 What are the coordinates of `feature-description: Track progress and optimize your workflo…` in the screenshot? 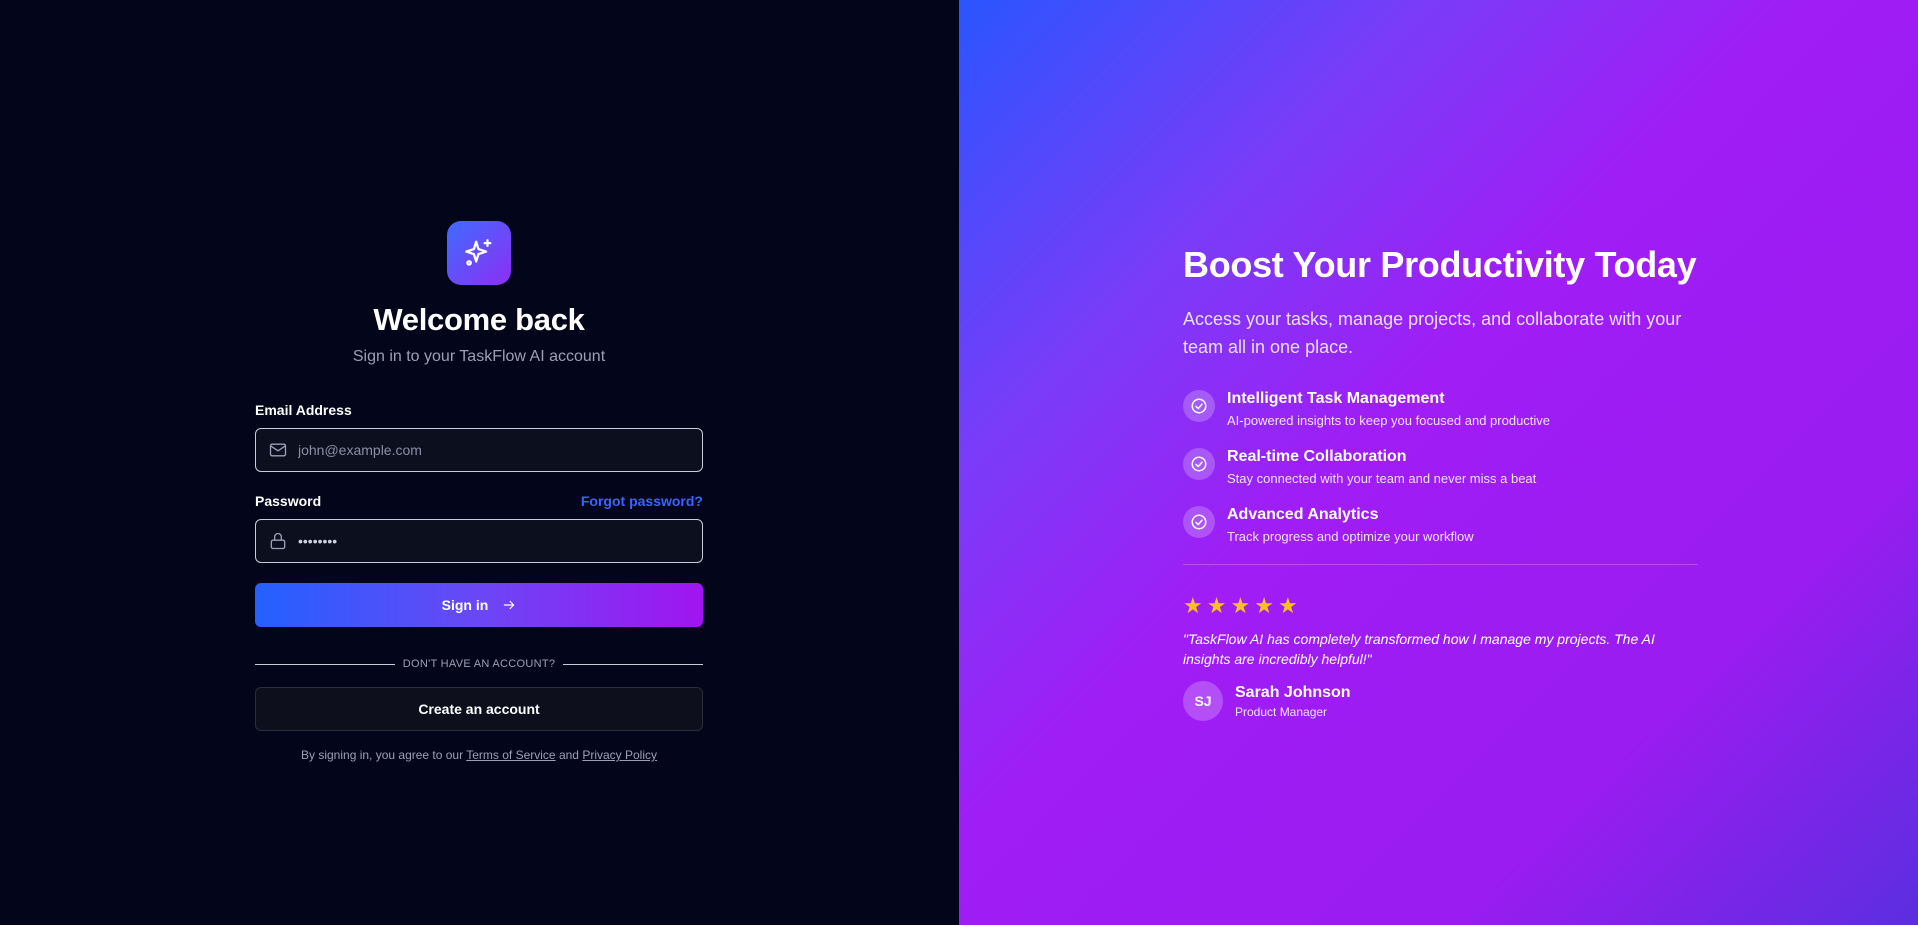 It's located at (1350, 536).